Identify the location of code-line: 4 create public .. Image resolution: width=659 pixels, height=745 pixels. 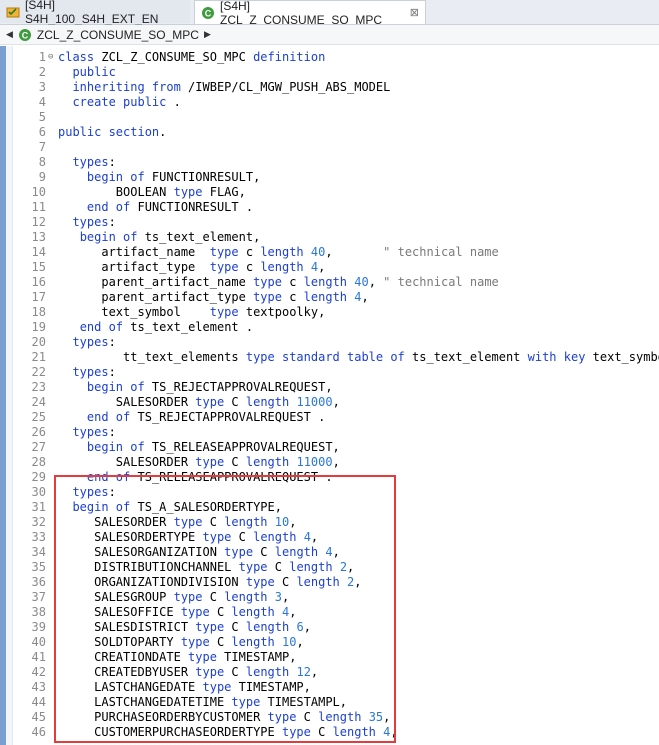
(335, 102).